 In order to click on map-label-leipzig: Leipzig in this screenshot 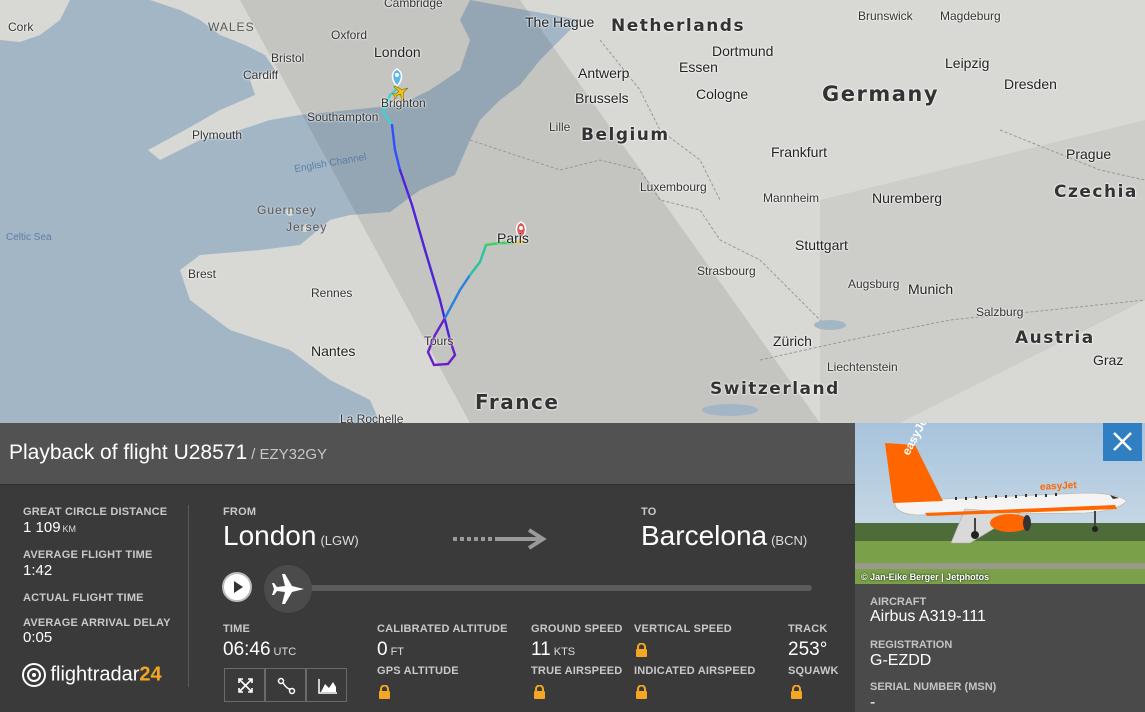, I will do `click(967, 63)`.